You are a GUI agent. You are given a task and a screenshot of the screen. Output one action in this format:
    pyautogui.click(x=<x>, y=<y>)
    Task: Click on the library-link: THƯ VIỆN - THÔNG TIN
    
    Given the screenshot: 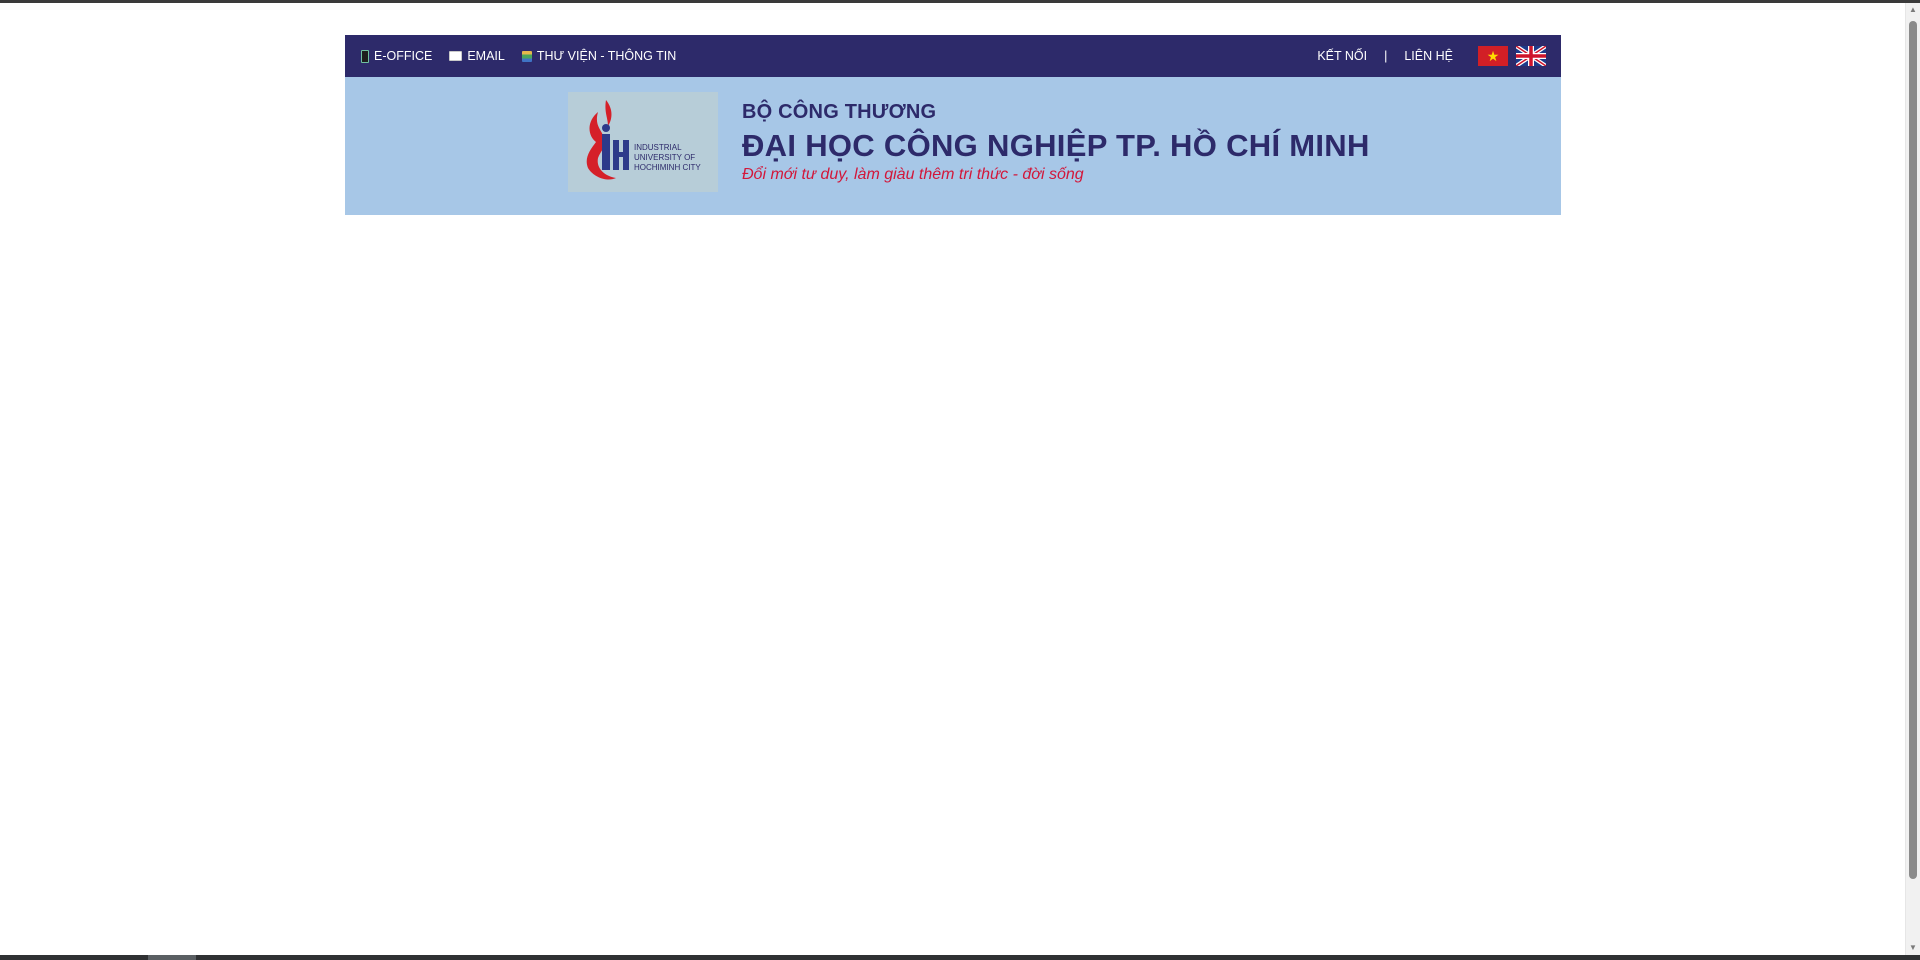 What is the action you would take?
    pyautogui.click(x=599, y=56)
    